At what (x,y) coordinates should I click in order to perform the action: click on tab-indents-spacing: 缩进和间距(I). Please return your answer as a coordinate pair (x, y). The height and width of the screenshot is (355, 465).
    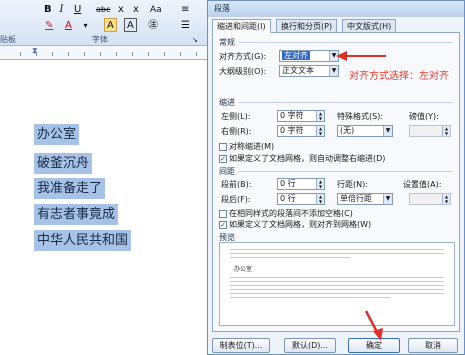
    Looking at the image, I should click on (241, 26).